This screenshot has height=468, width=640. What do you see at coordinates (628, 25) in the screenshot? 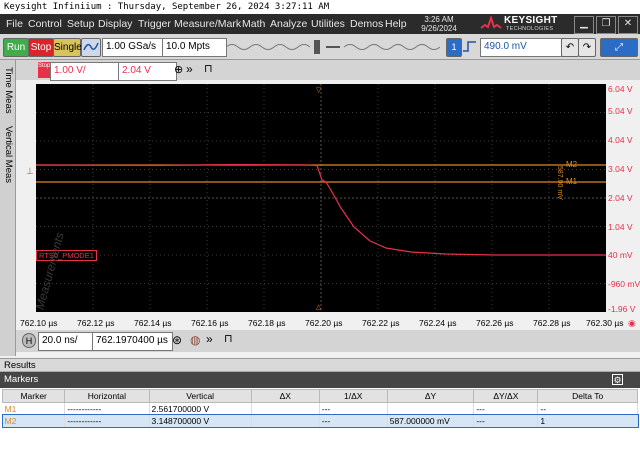
I see `close-button: ✕` at bounding box center [628, 25].